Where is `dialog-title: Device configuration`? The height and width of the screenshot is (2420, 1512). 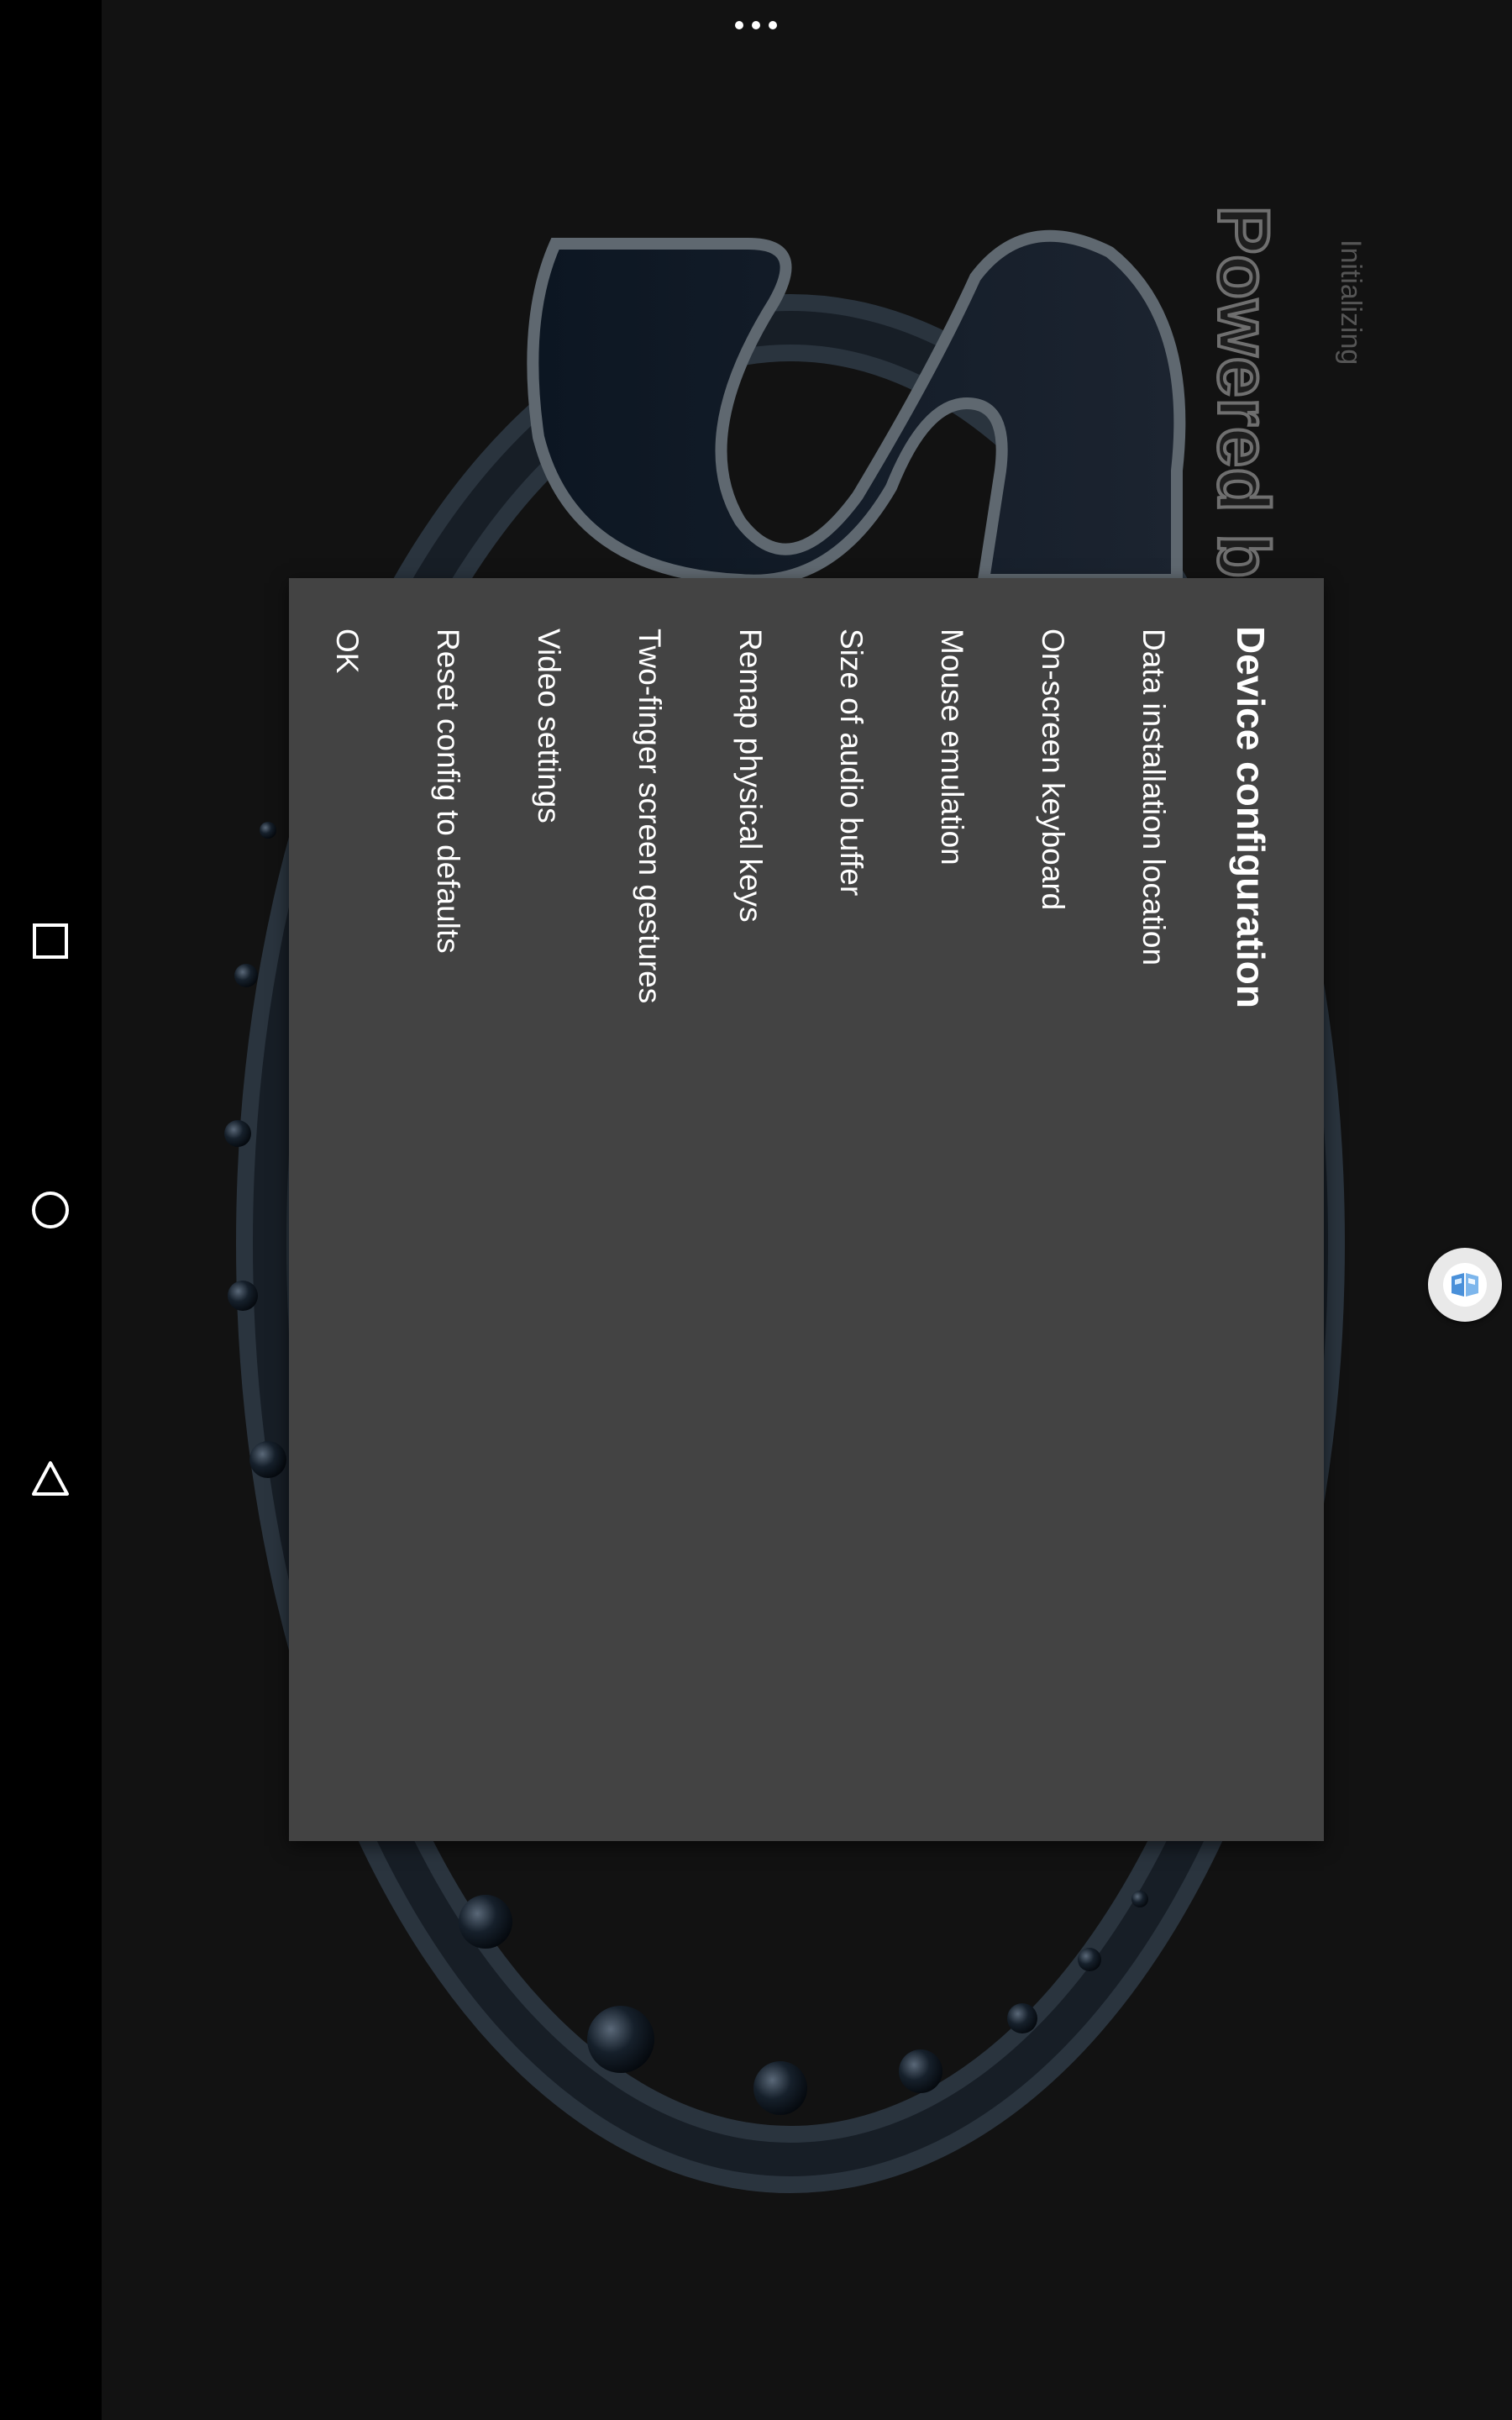
dialog-title: Device configuration is located at coordinates (1251, 817).